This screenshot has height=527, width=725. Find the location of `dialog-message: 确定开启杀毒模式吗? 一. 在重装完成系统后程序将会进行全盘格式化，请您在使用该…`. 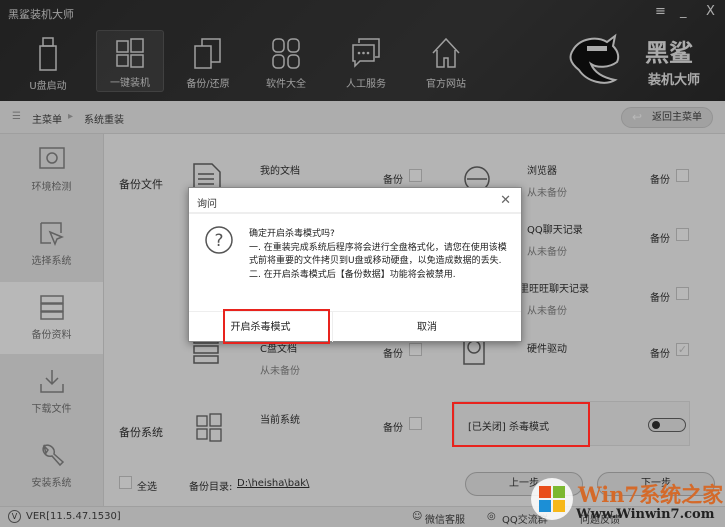

dialog-message: 确定开启杀毒模式吗? 一. 在重装完成系统后程序将会进行全盘格式化，请您在使用该… is located at coordinates (379, 255).